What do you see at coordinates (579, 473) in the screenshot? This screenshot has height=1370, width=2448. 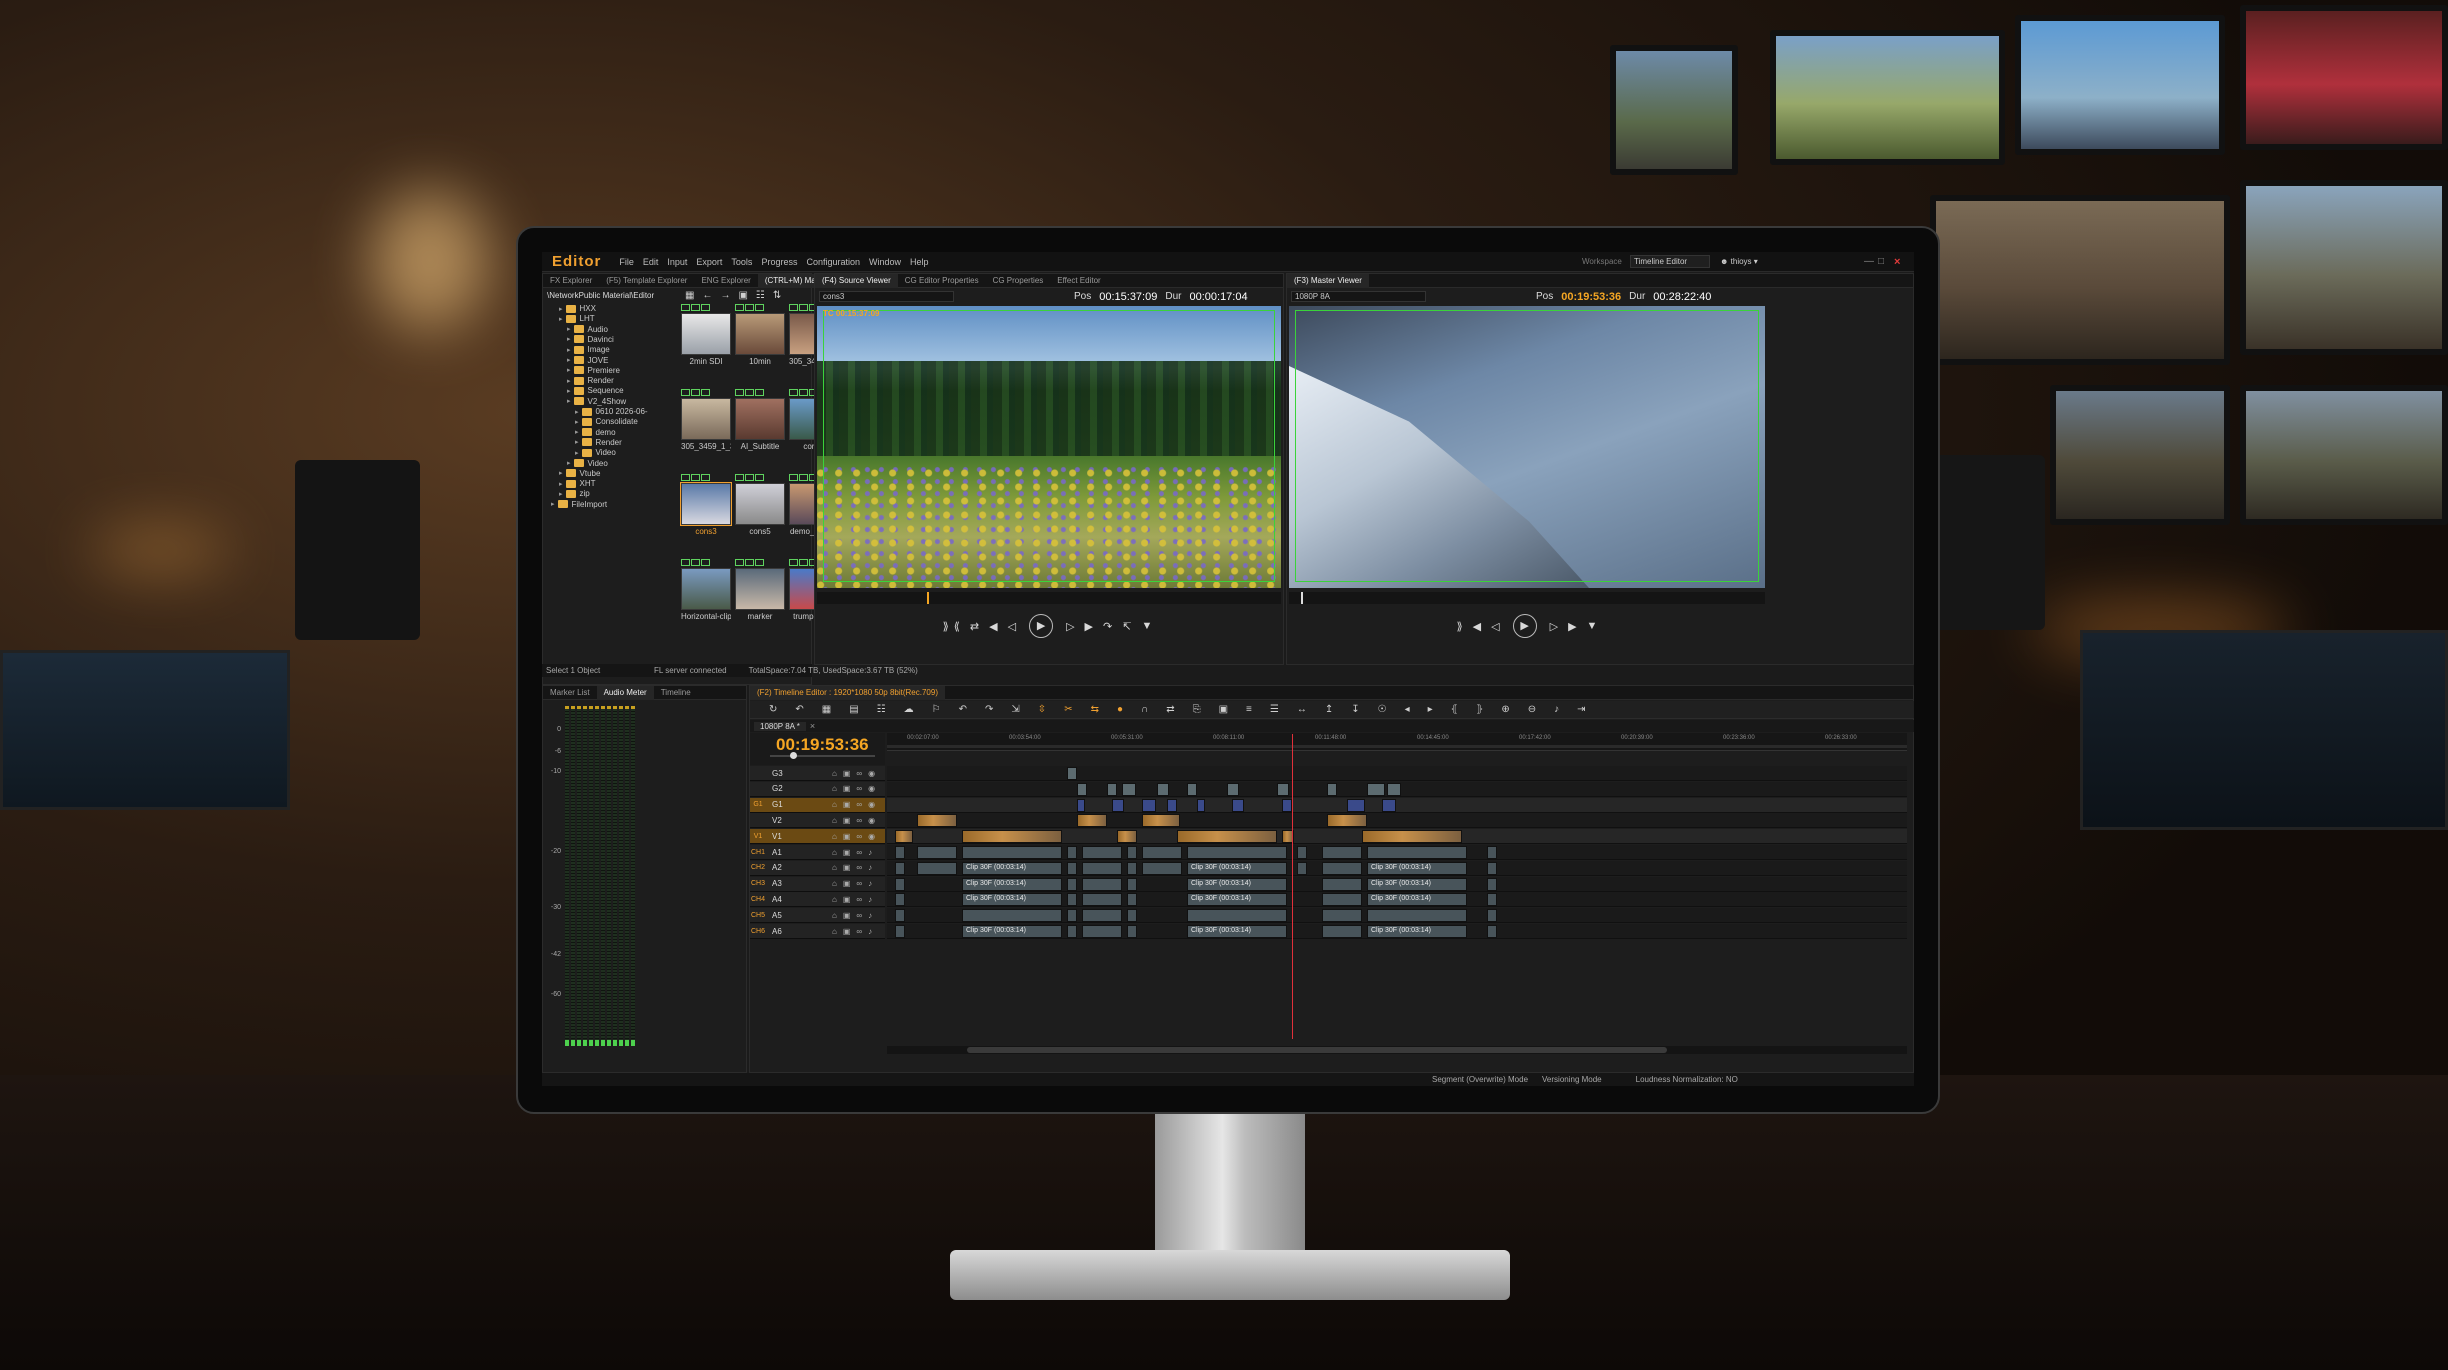 I see `tree-folder-item: ▸ Vtube` at bounding box center [579, 473].